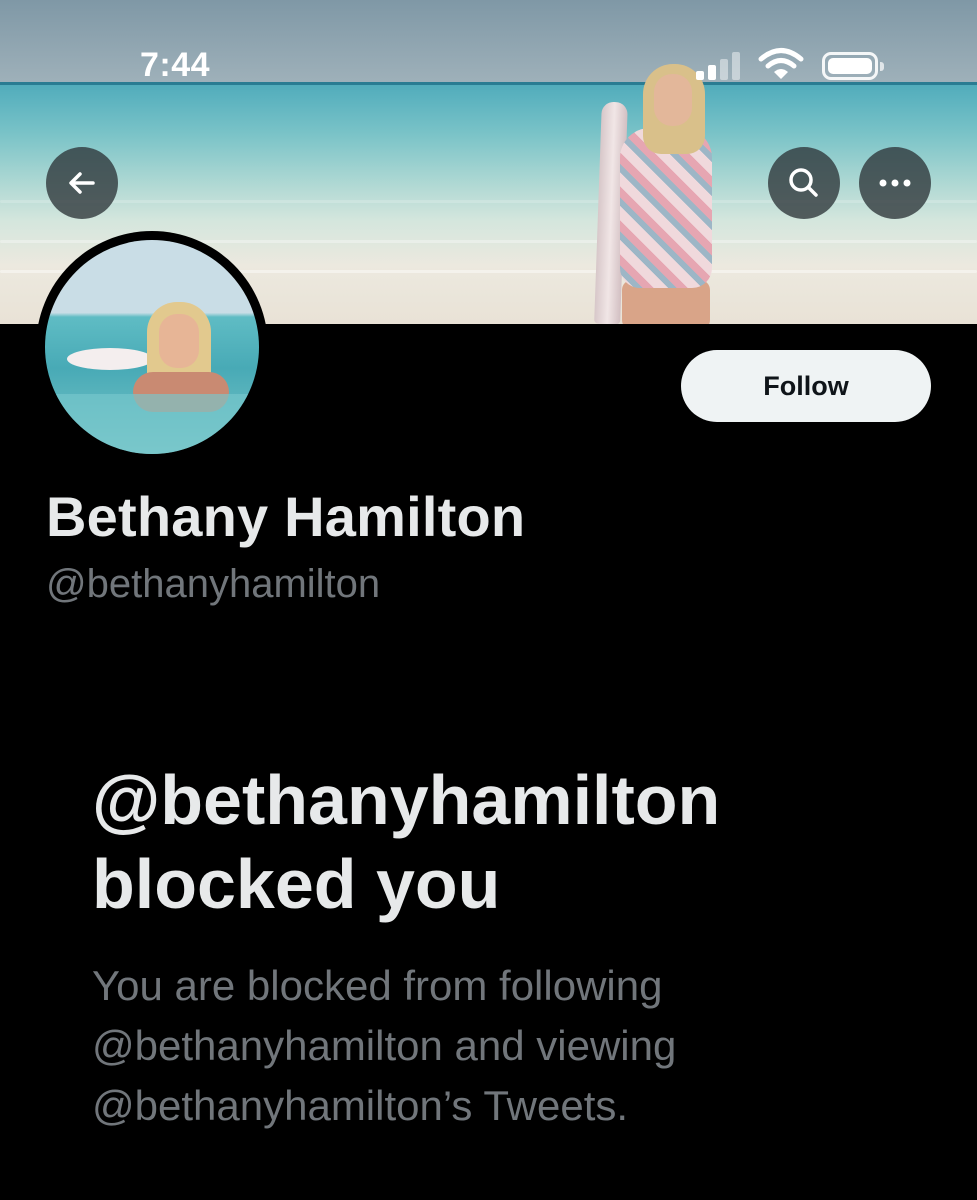 The height and width of the screenshot is (1200, 977). I want to click on wifi-icon, so click(781, 63).